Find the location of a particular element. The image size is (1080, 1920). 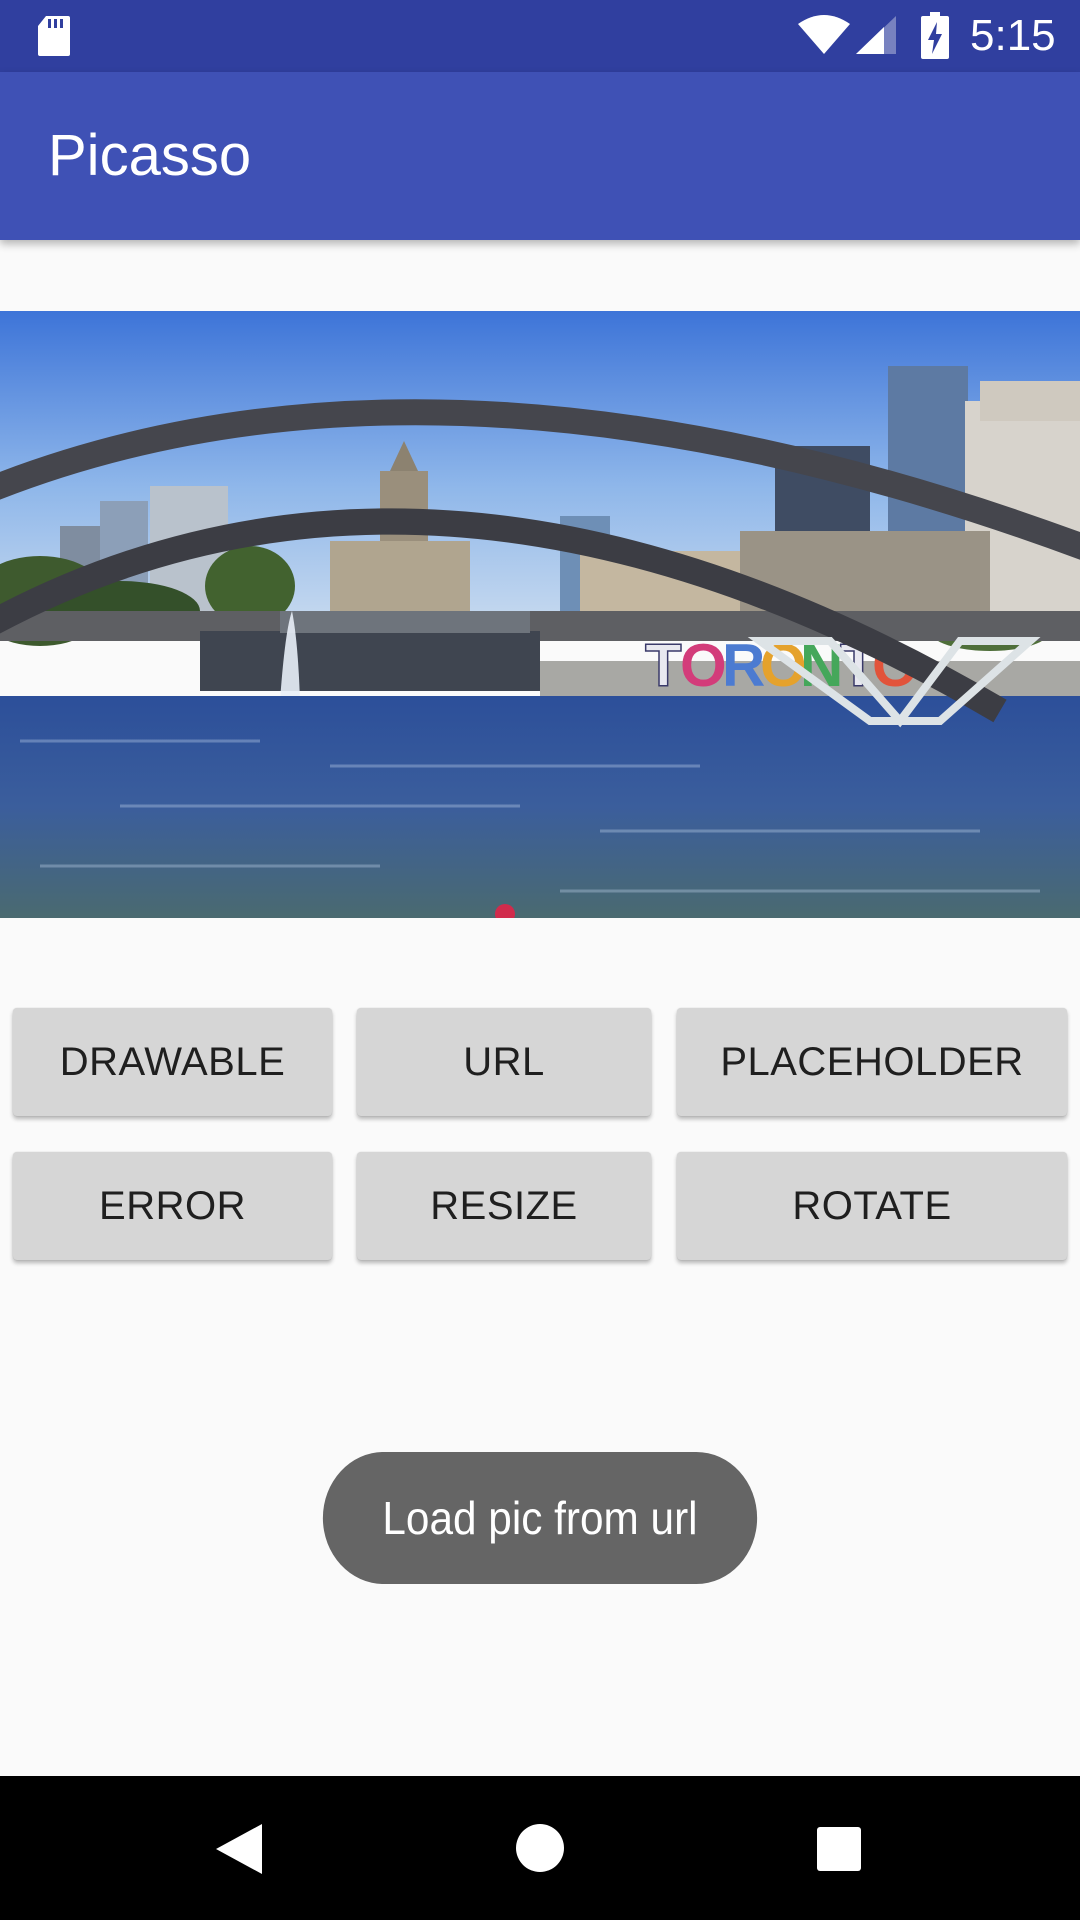

wifi-icon is located at coordinates (824, 34).